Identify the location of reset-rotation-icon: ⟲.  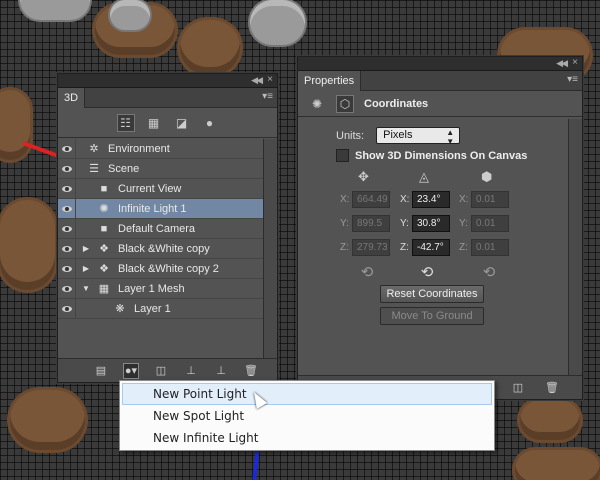
(427, 272).